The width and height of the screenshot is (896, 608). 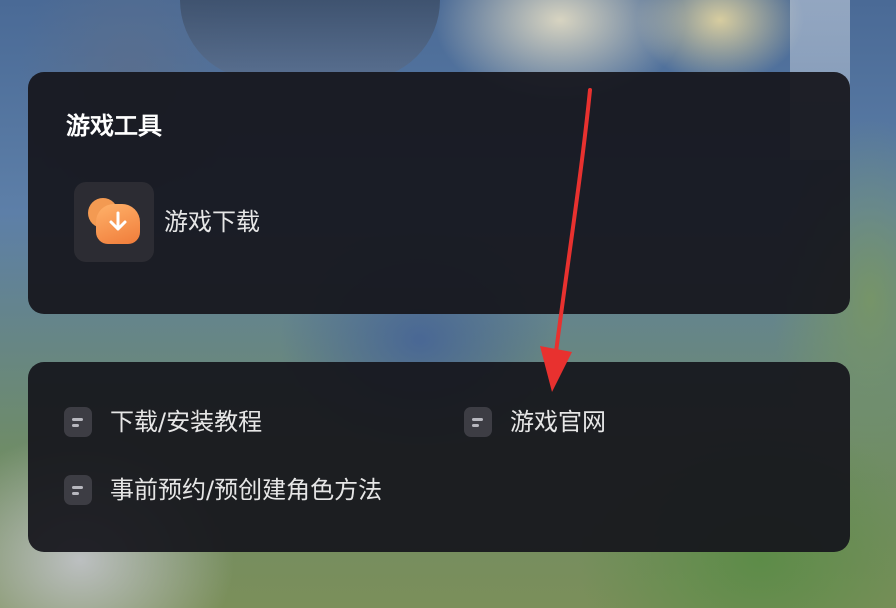 What do you see at coordinates (310, 40) in the screenshot?
I see `background-character` at bounding box center [310, 40].